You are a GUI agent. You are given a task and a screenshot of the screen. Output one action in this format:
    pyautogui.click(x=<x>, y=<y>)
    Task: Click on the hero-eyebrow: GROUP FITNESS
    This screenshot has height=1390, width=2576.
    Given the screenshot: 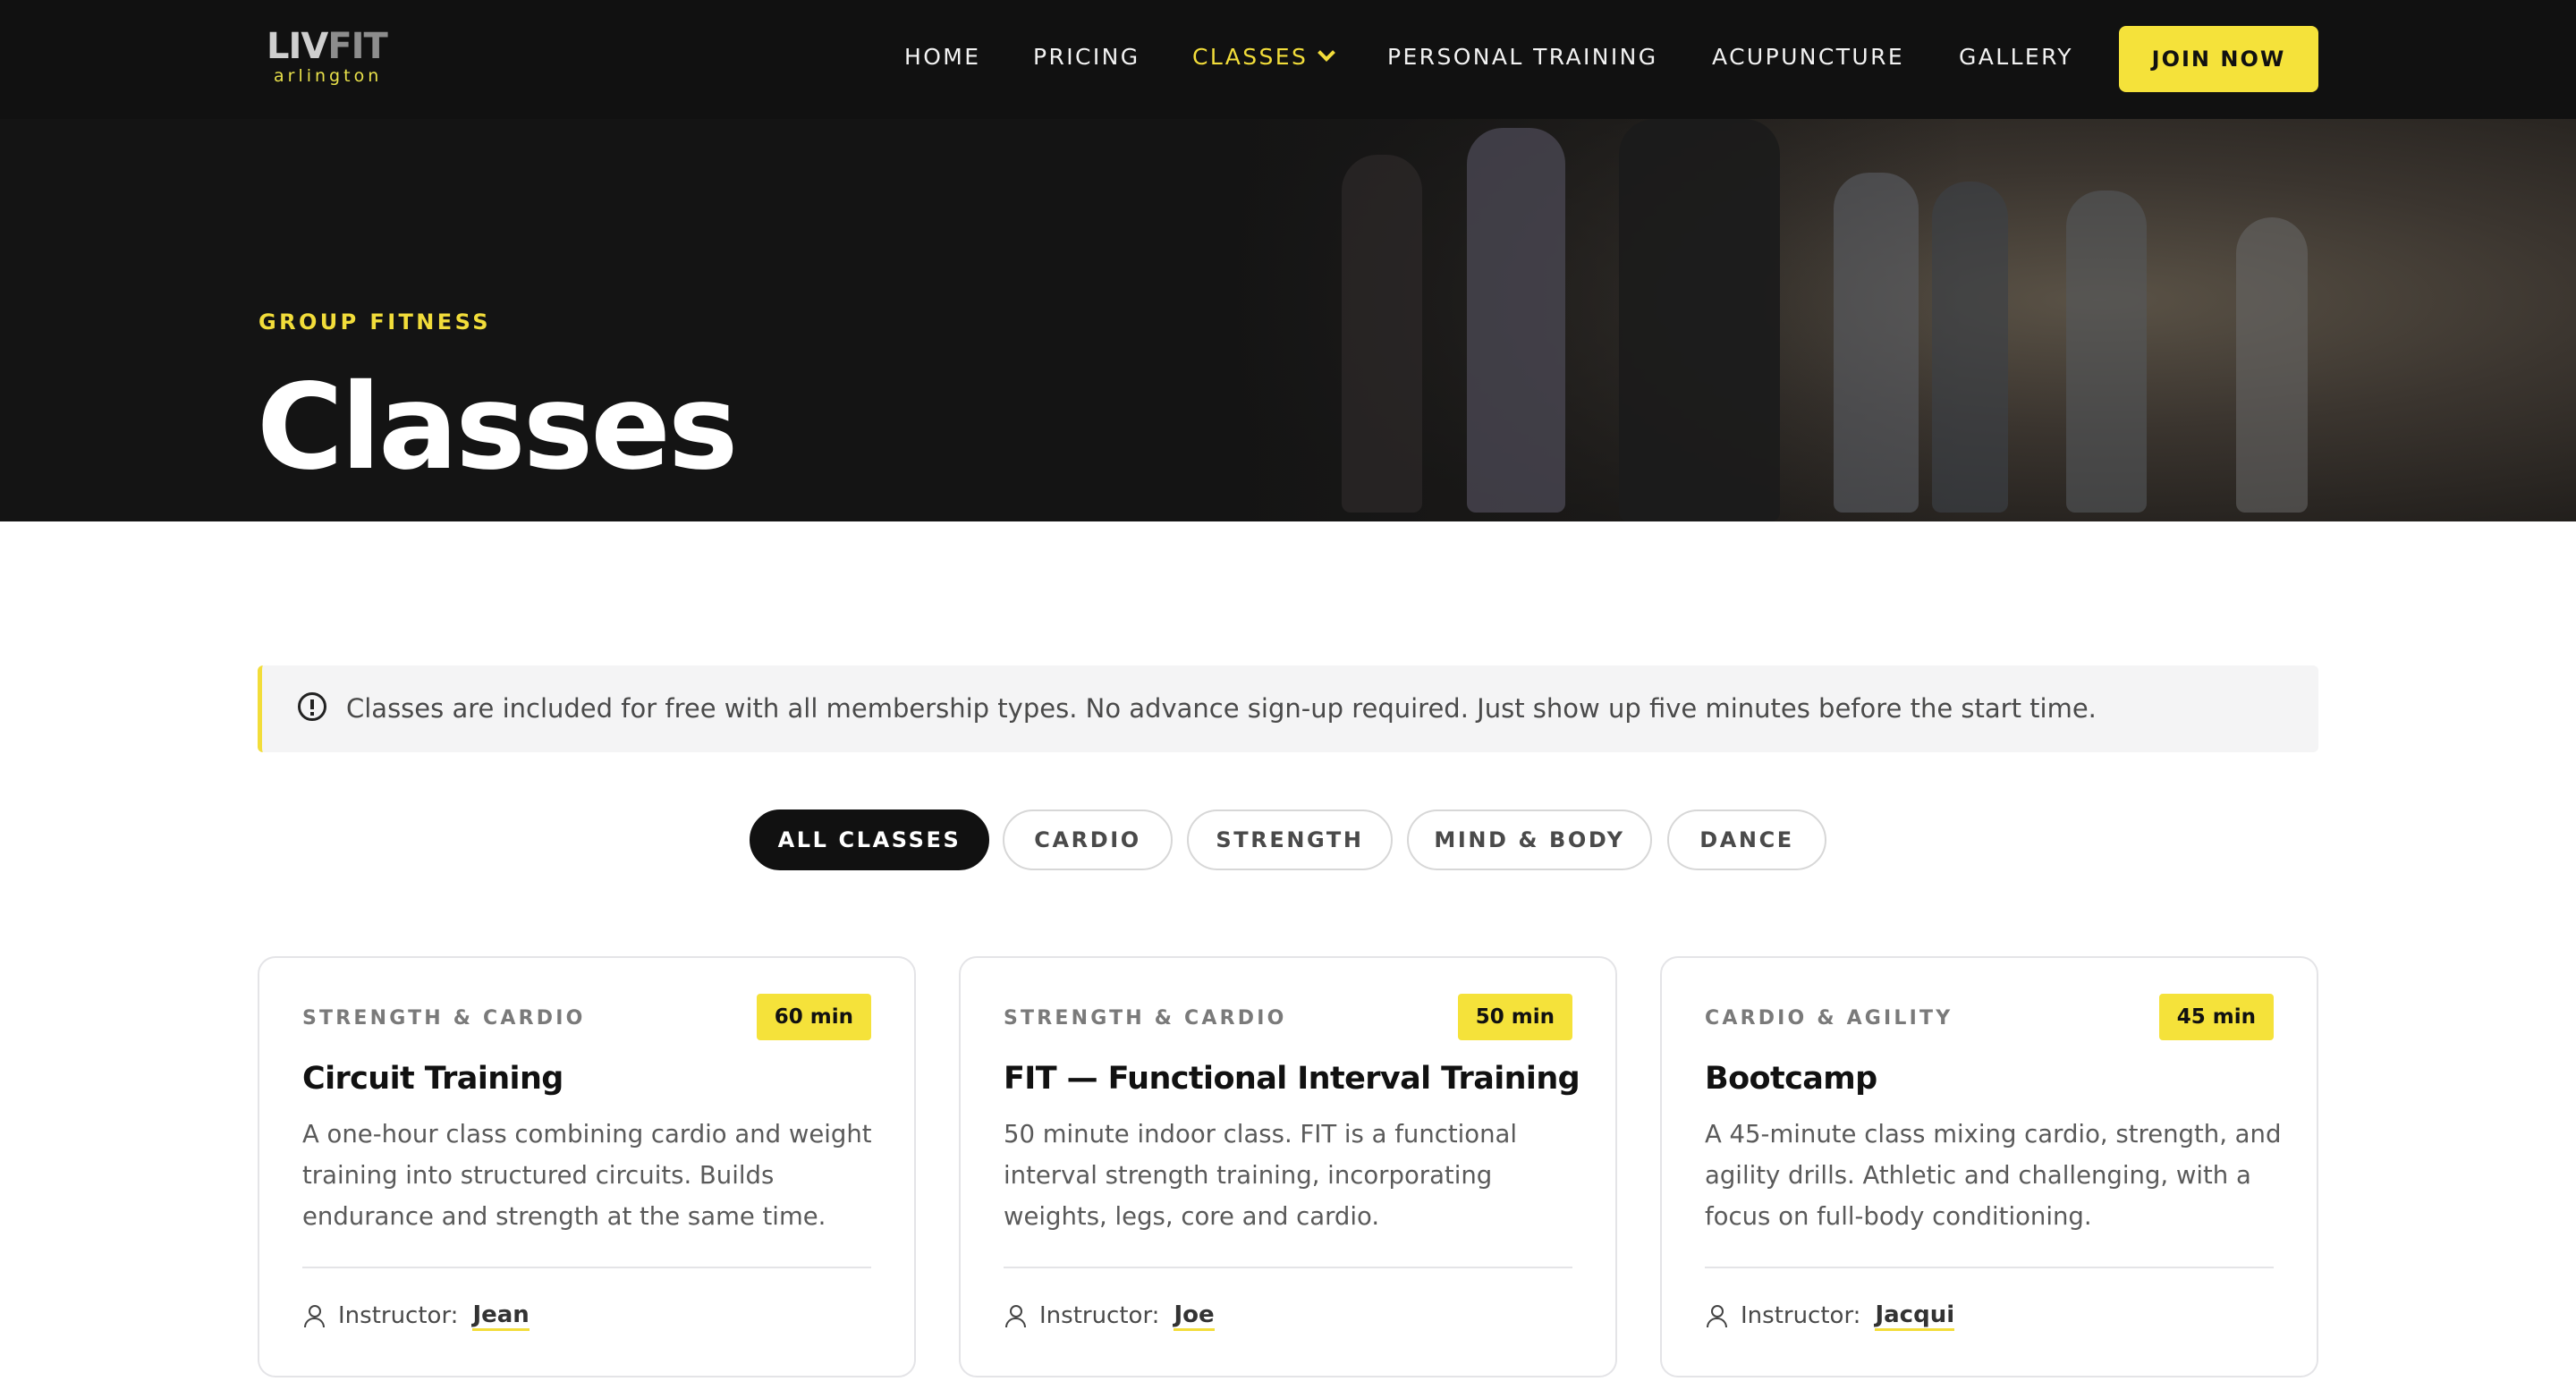 What is the action you would take?
    pyautogui.click(x=374, y=322)
    